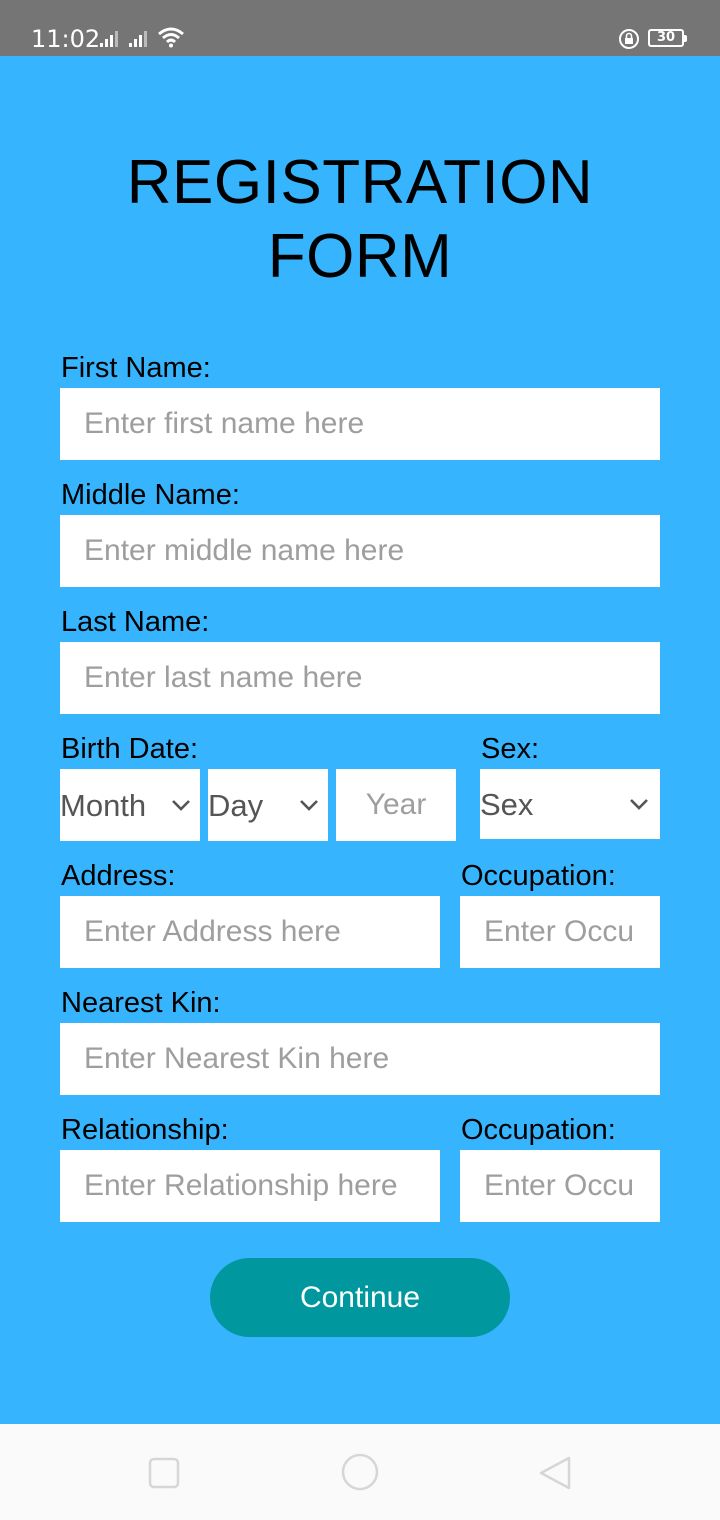 The image size is (720, 1520). What do you see at coordinates (360, 424) in the screenshot?
I see `first-name-input` at bounding box center [360, 424].